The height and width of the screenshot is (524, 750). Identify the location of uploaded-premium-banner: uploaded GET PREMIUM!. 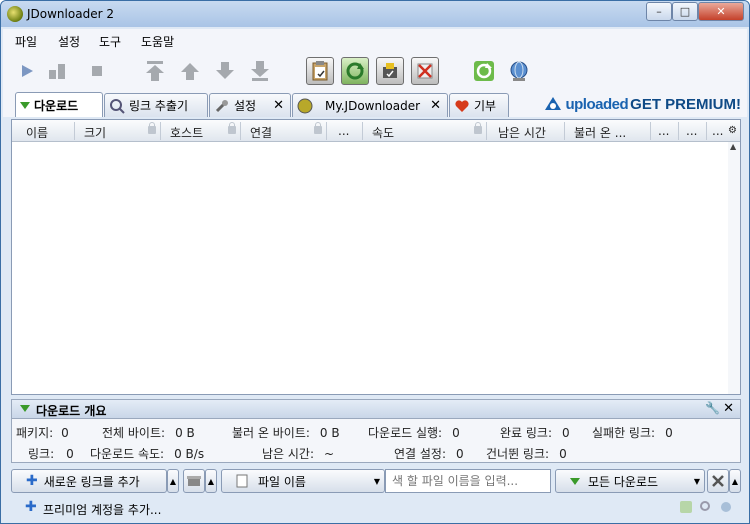
(642, 104).